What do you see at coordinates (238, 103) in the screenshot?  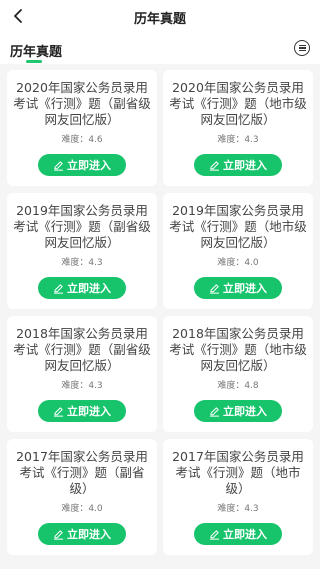 I see `exam-title: 2020年国家公务员录用考试《行测》题（地市级网友回忆版）` at bounding box center [238, 103].